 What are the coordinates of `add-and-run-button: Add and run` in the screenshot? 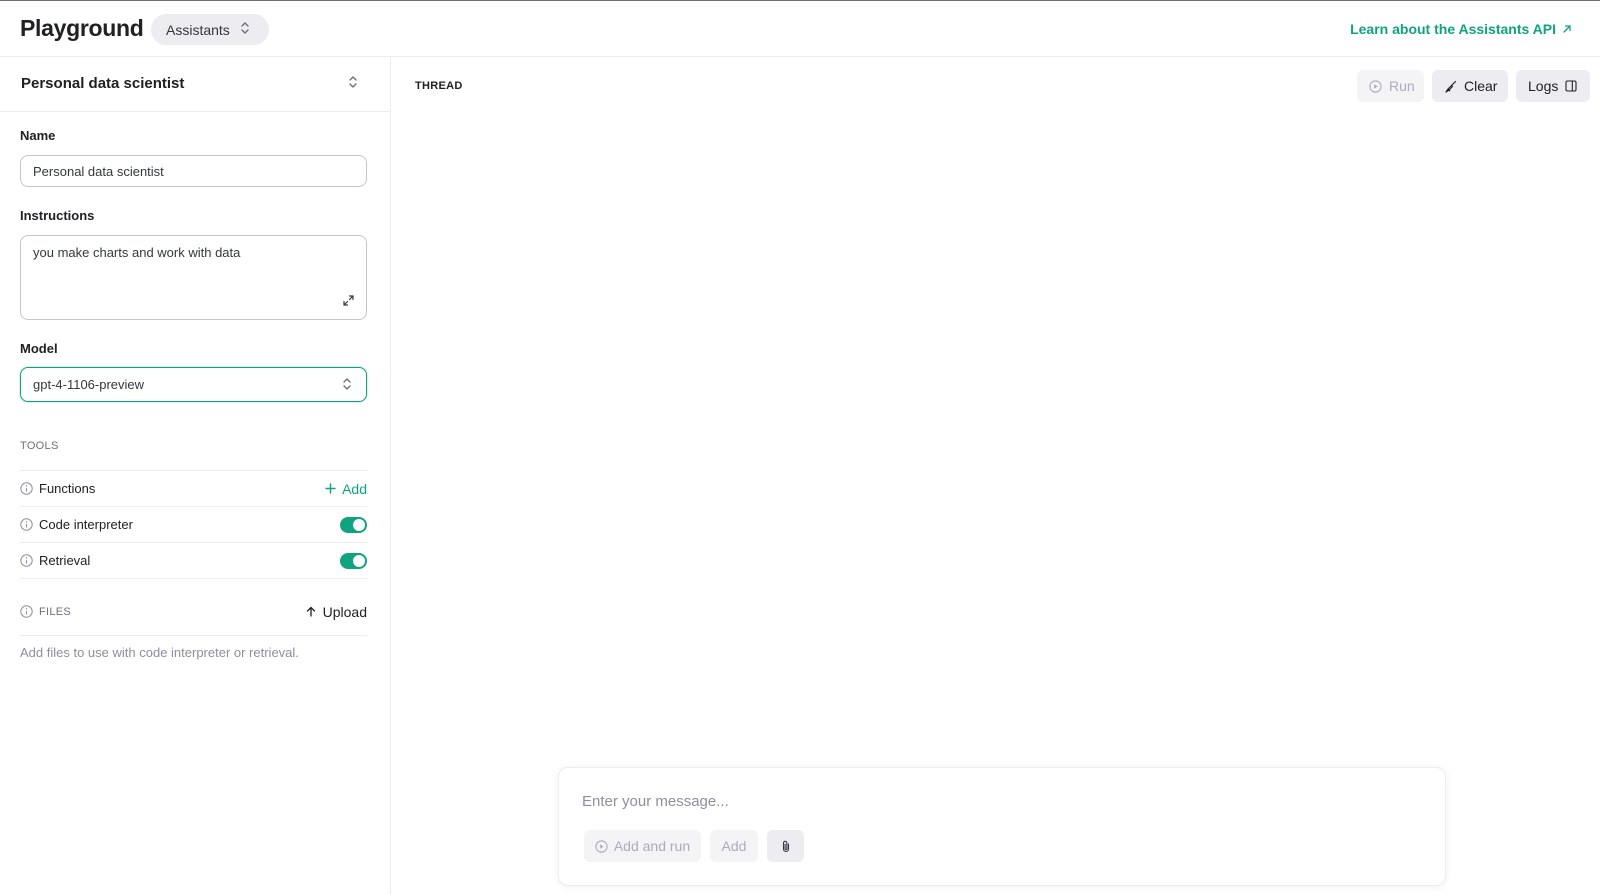 It's located at (642, 846).